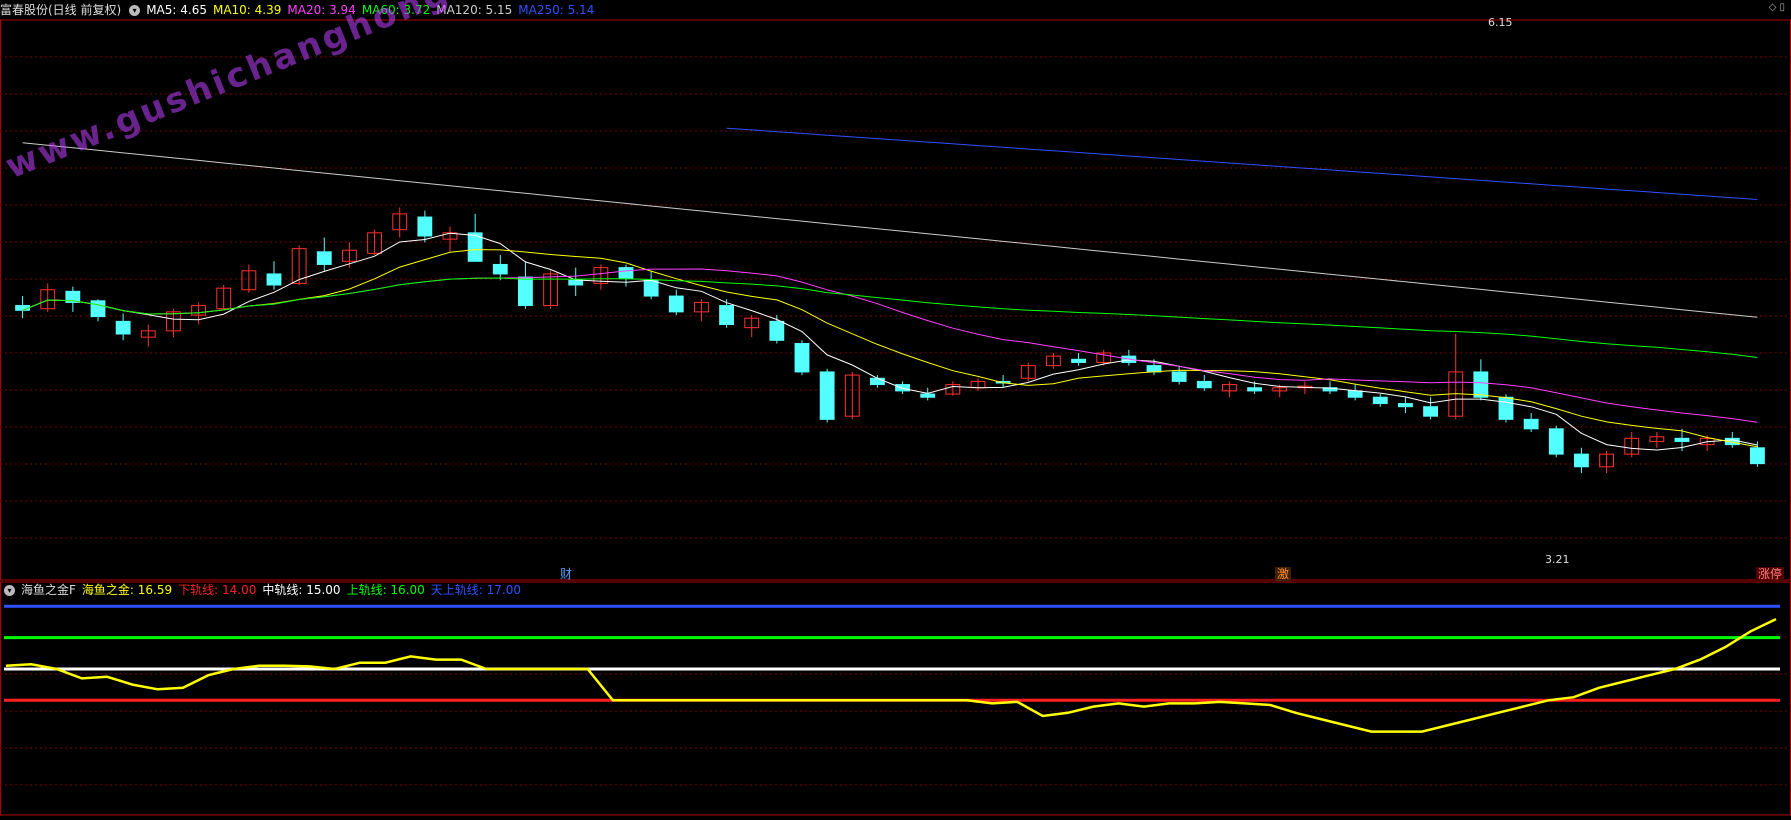 The image size is (1791, 820). Describe the element at coordinates (1242, 163) in the screenshot. I see `ma250-line` at that location.